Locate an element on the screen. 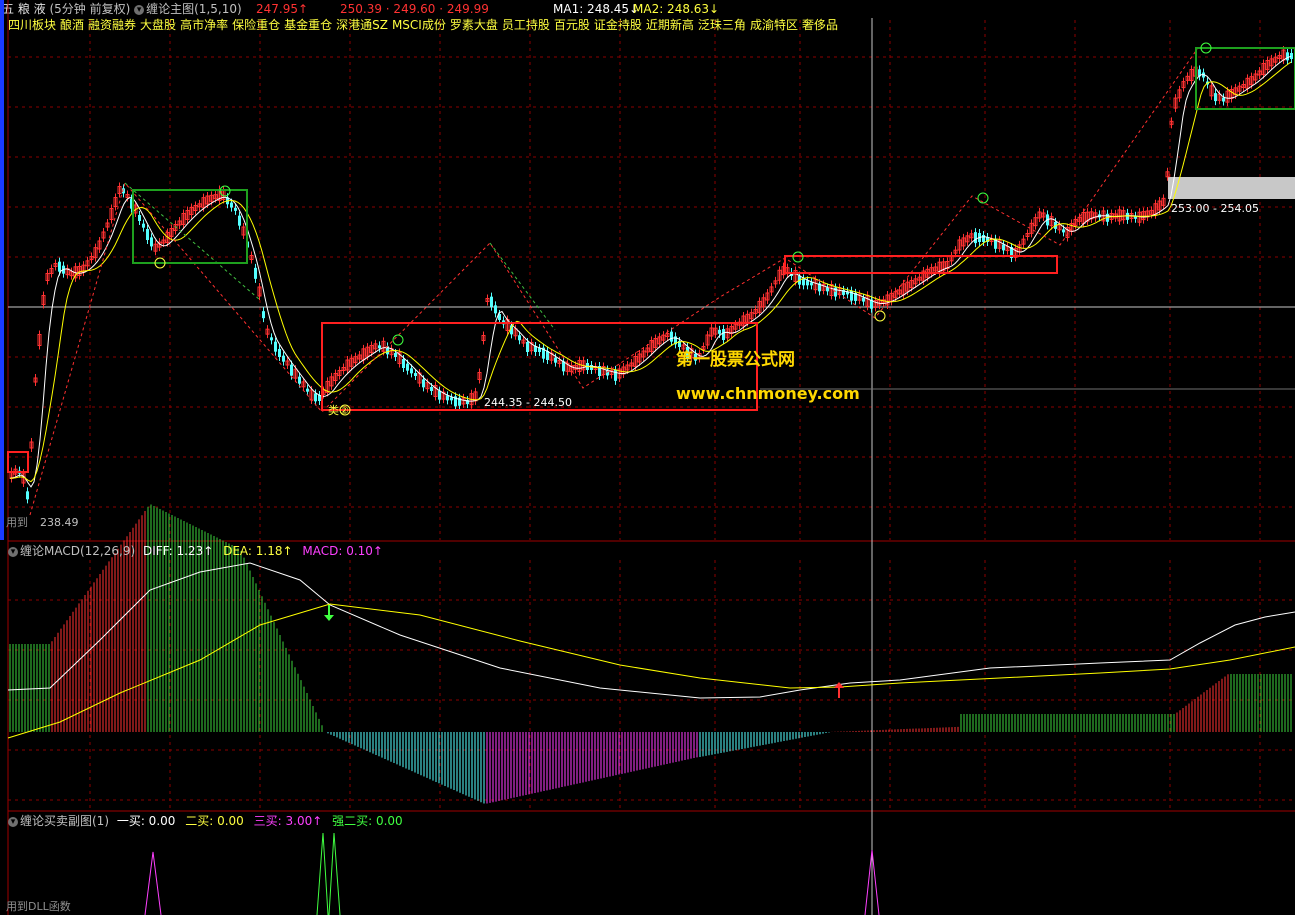 The height and width of the screenshot is (915, 1295). macd-menu-icon: ▾ is located at coordinates (13, 551).